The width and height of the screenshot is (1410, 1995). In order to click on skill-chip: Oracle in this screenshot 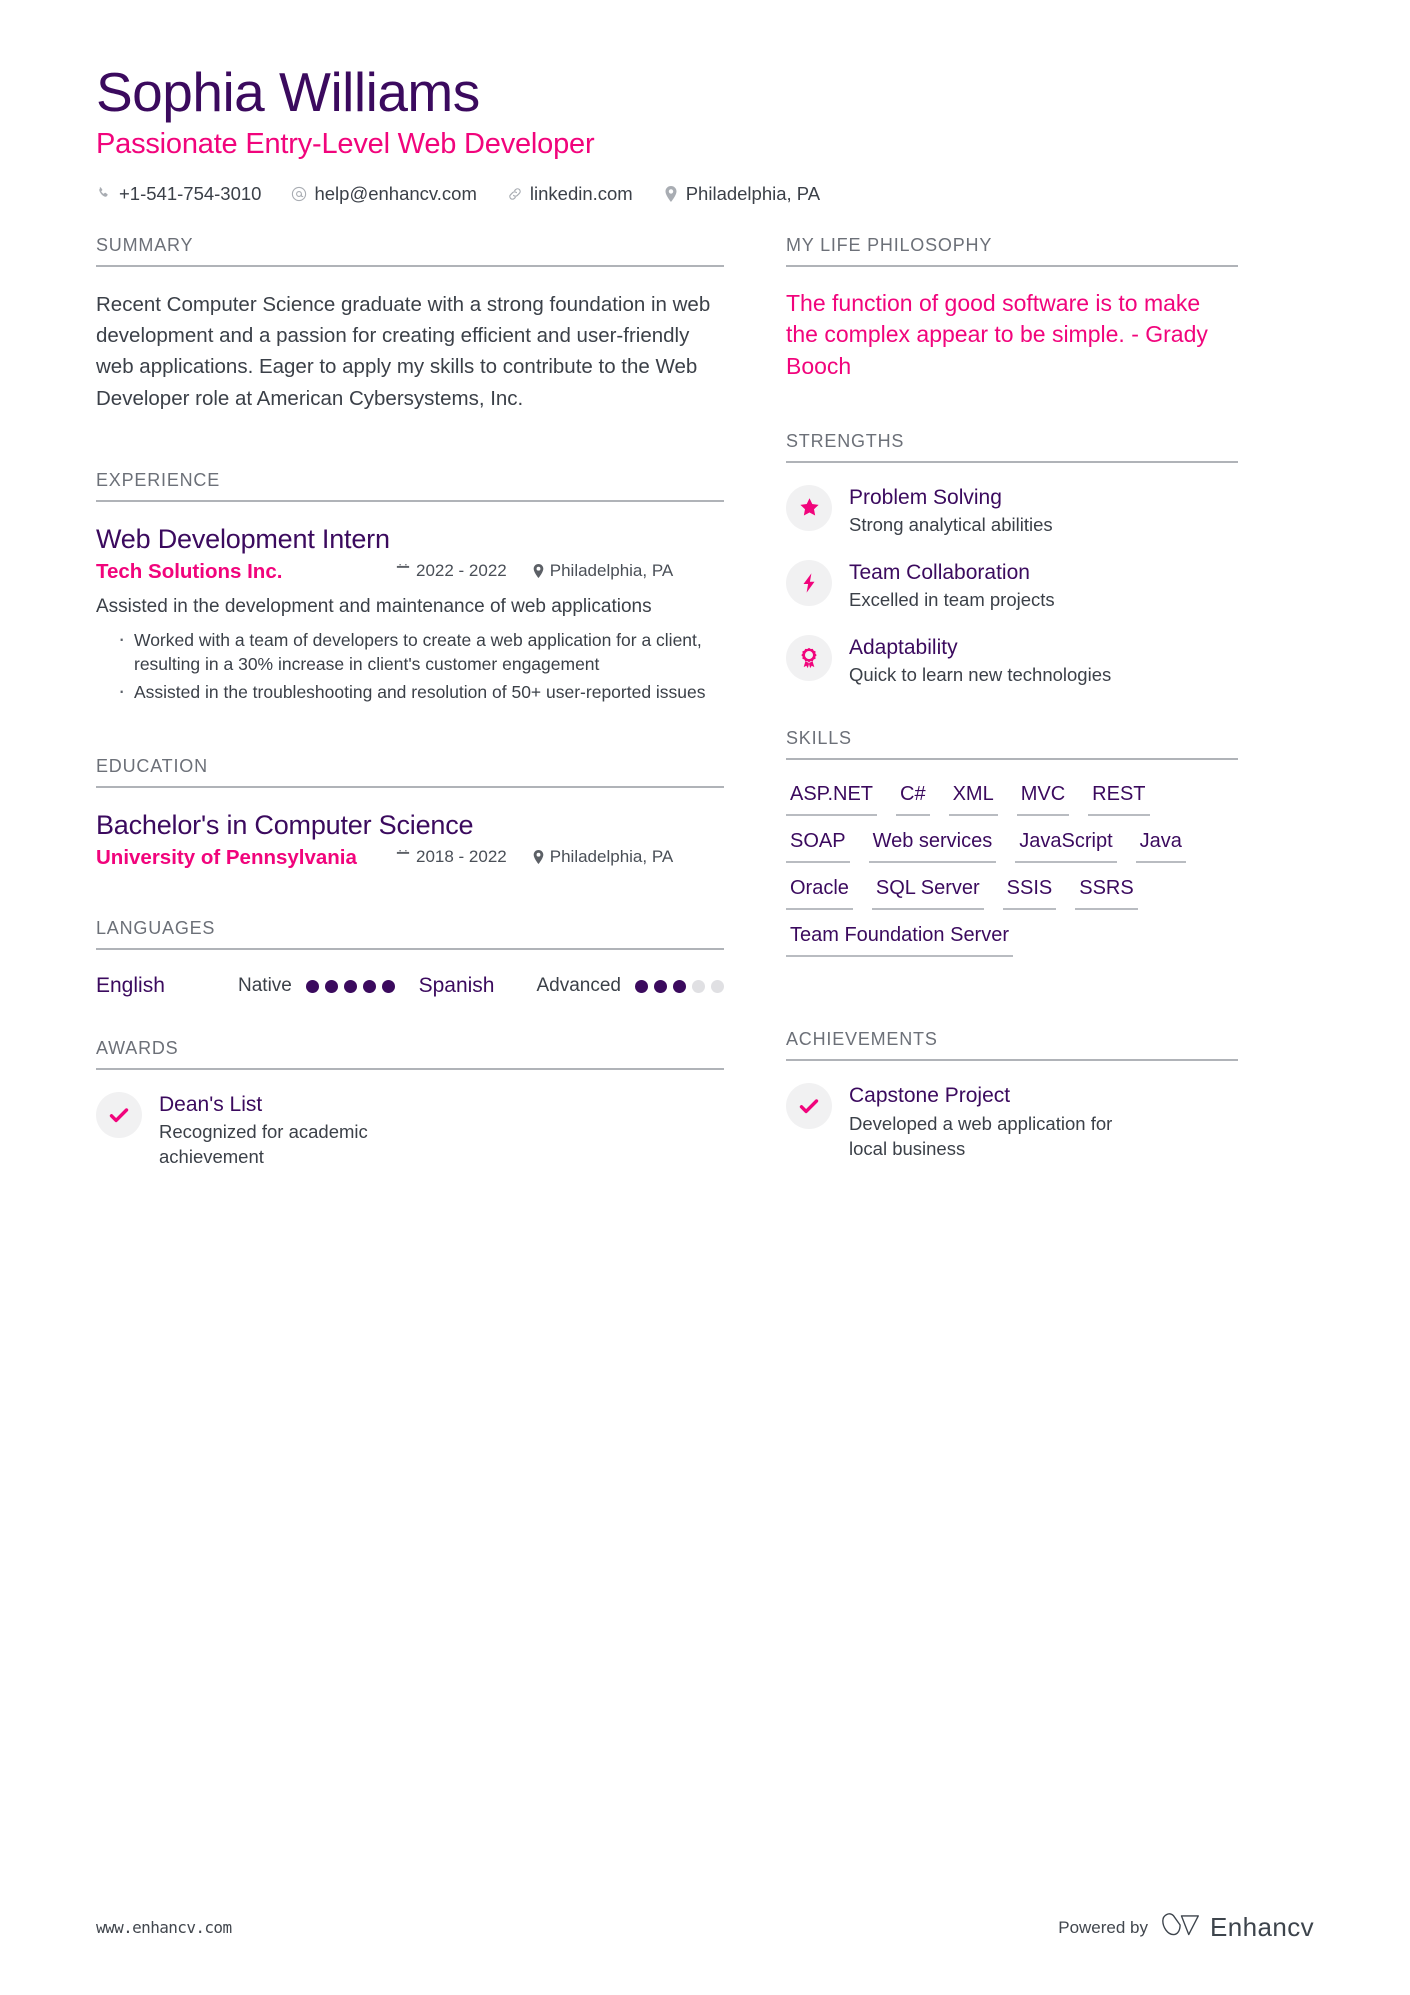, I will do `click(819, 893)`.